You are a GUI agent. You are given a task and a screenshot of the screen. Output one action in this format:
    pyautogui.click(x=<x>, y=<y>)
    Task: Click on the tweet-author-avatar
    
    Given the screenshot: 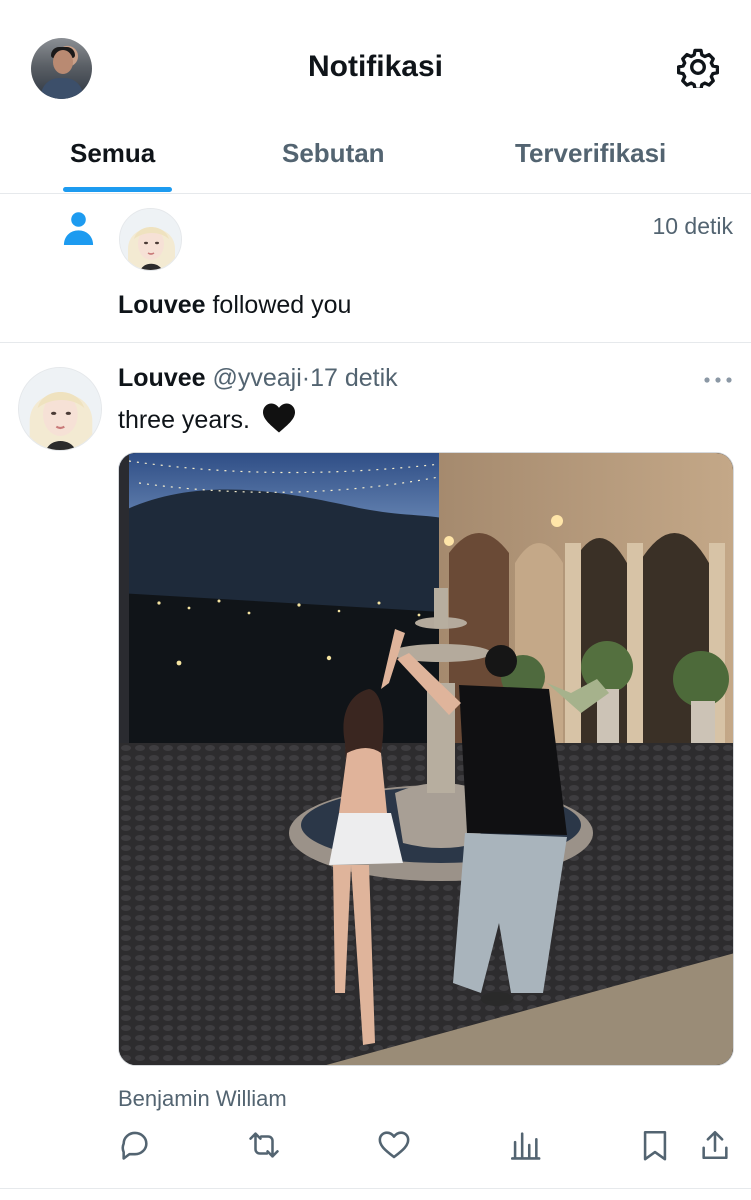 What is the action you would take?
    pyautogui.click(x=60, y=409)
    